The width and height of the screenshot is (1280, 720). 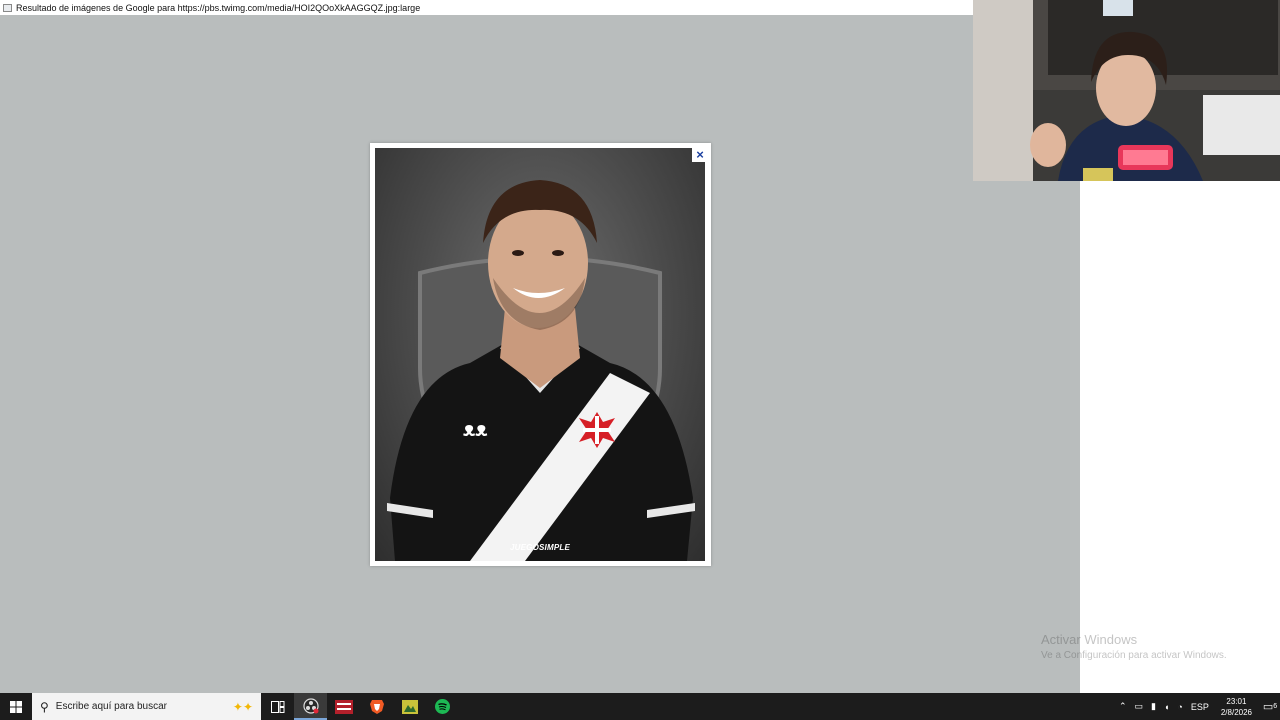 What do you see at coordinates (1123, 706) in the screenshot?
I see `chevron-up-icon: ⌃` at bounding box center [1123, 706].